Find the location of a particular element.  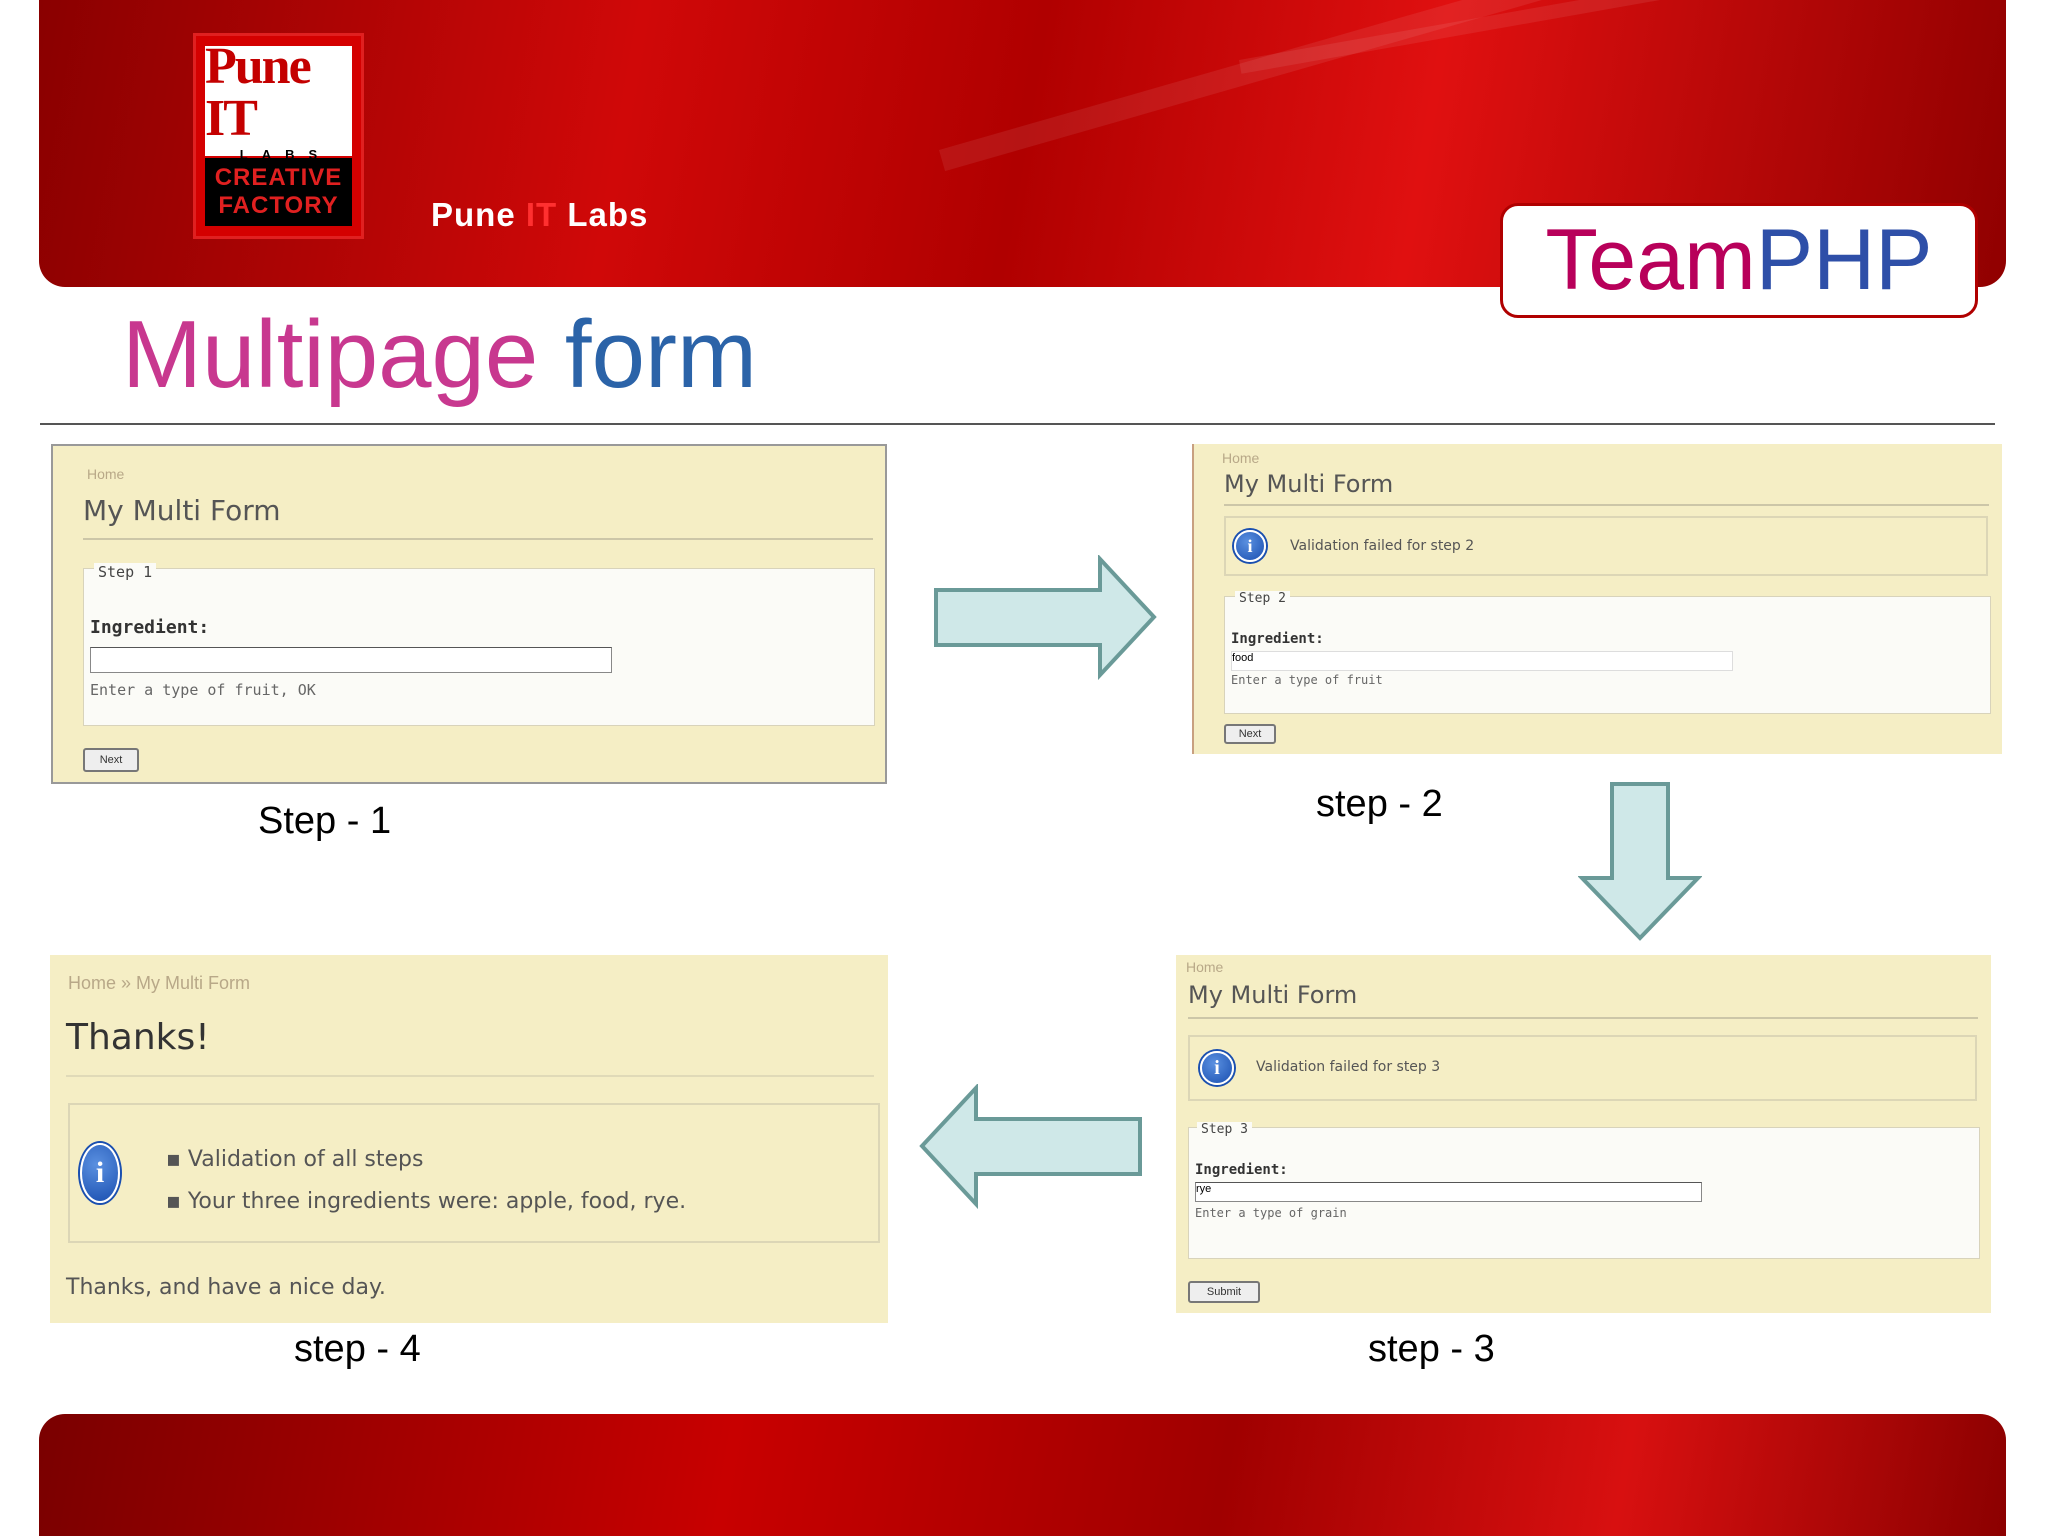

breadcrumb: Home » My Multi Form is located at coordinates (159, 983).